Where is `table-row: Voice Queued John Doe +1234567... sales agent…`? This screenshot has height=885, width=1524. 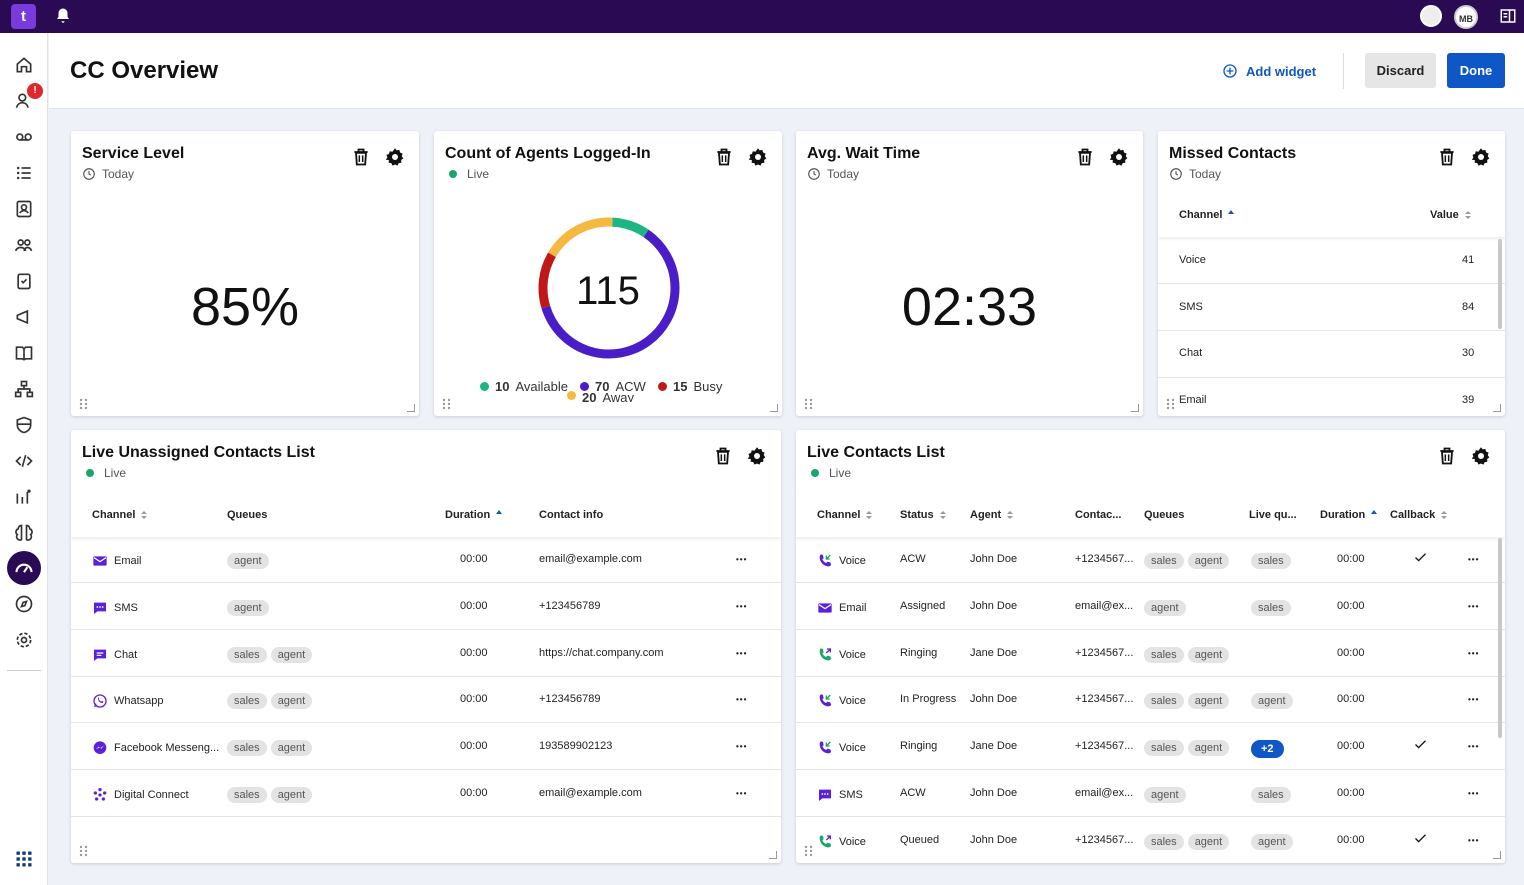 table-row: Voice Queued John Doe +1234567... sales agent… is located at coordinates (1150, 840).